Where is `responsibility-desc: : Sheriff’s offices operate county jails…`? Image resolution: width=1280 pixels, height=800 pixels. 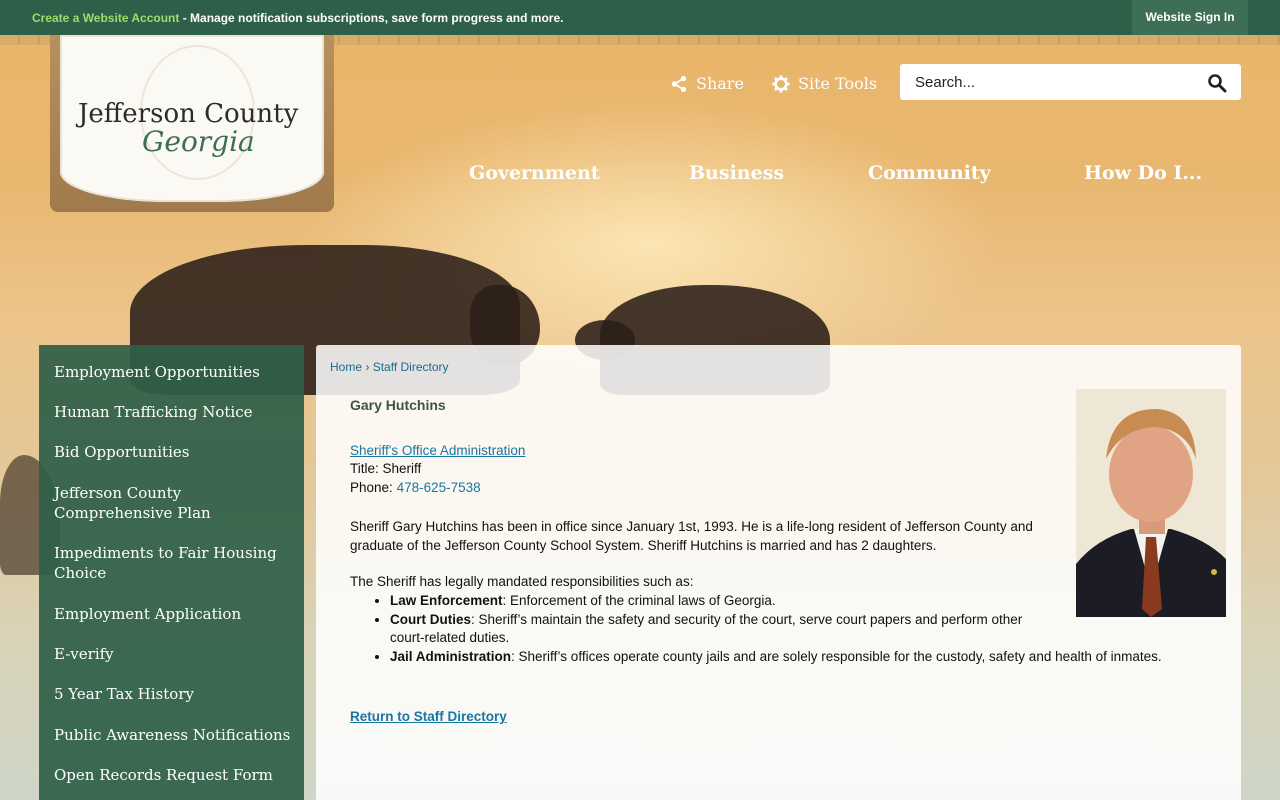
responsibility-desc: : Sheriff’s offices operate county jails… is located at coordinates (836, 656).